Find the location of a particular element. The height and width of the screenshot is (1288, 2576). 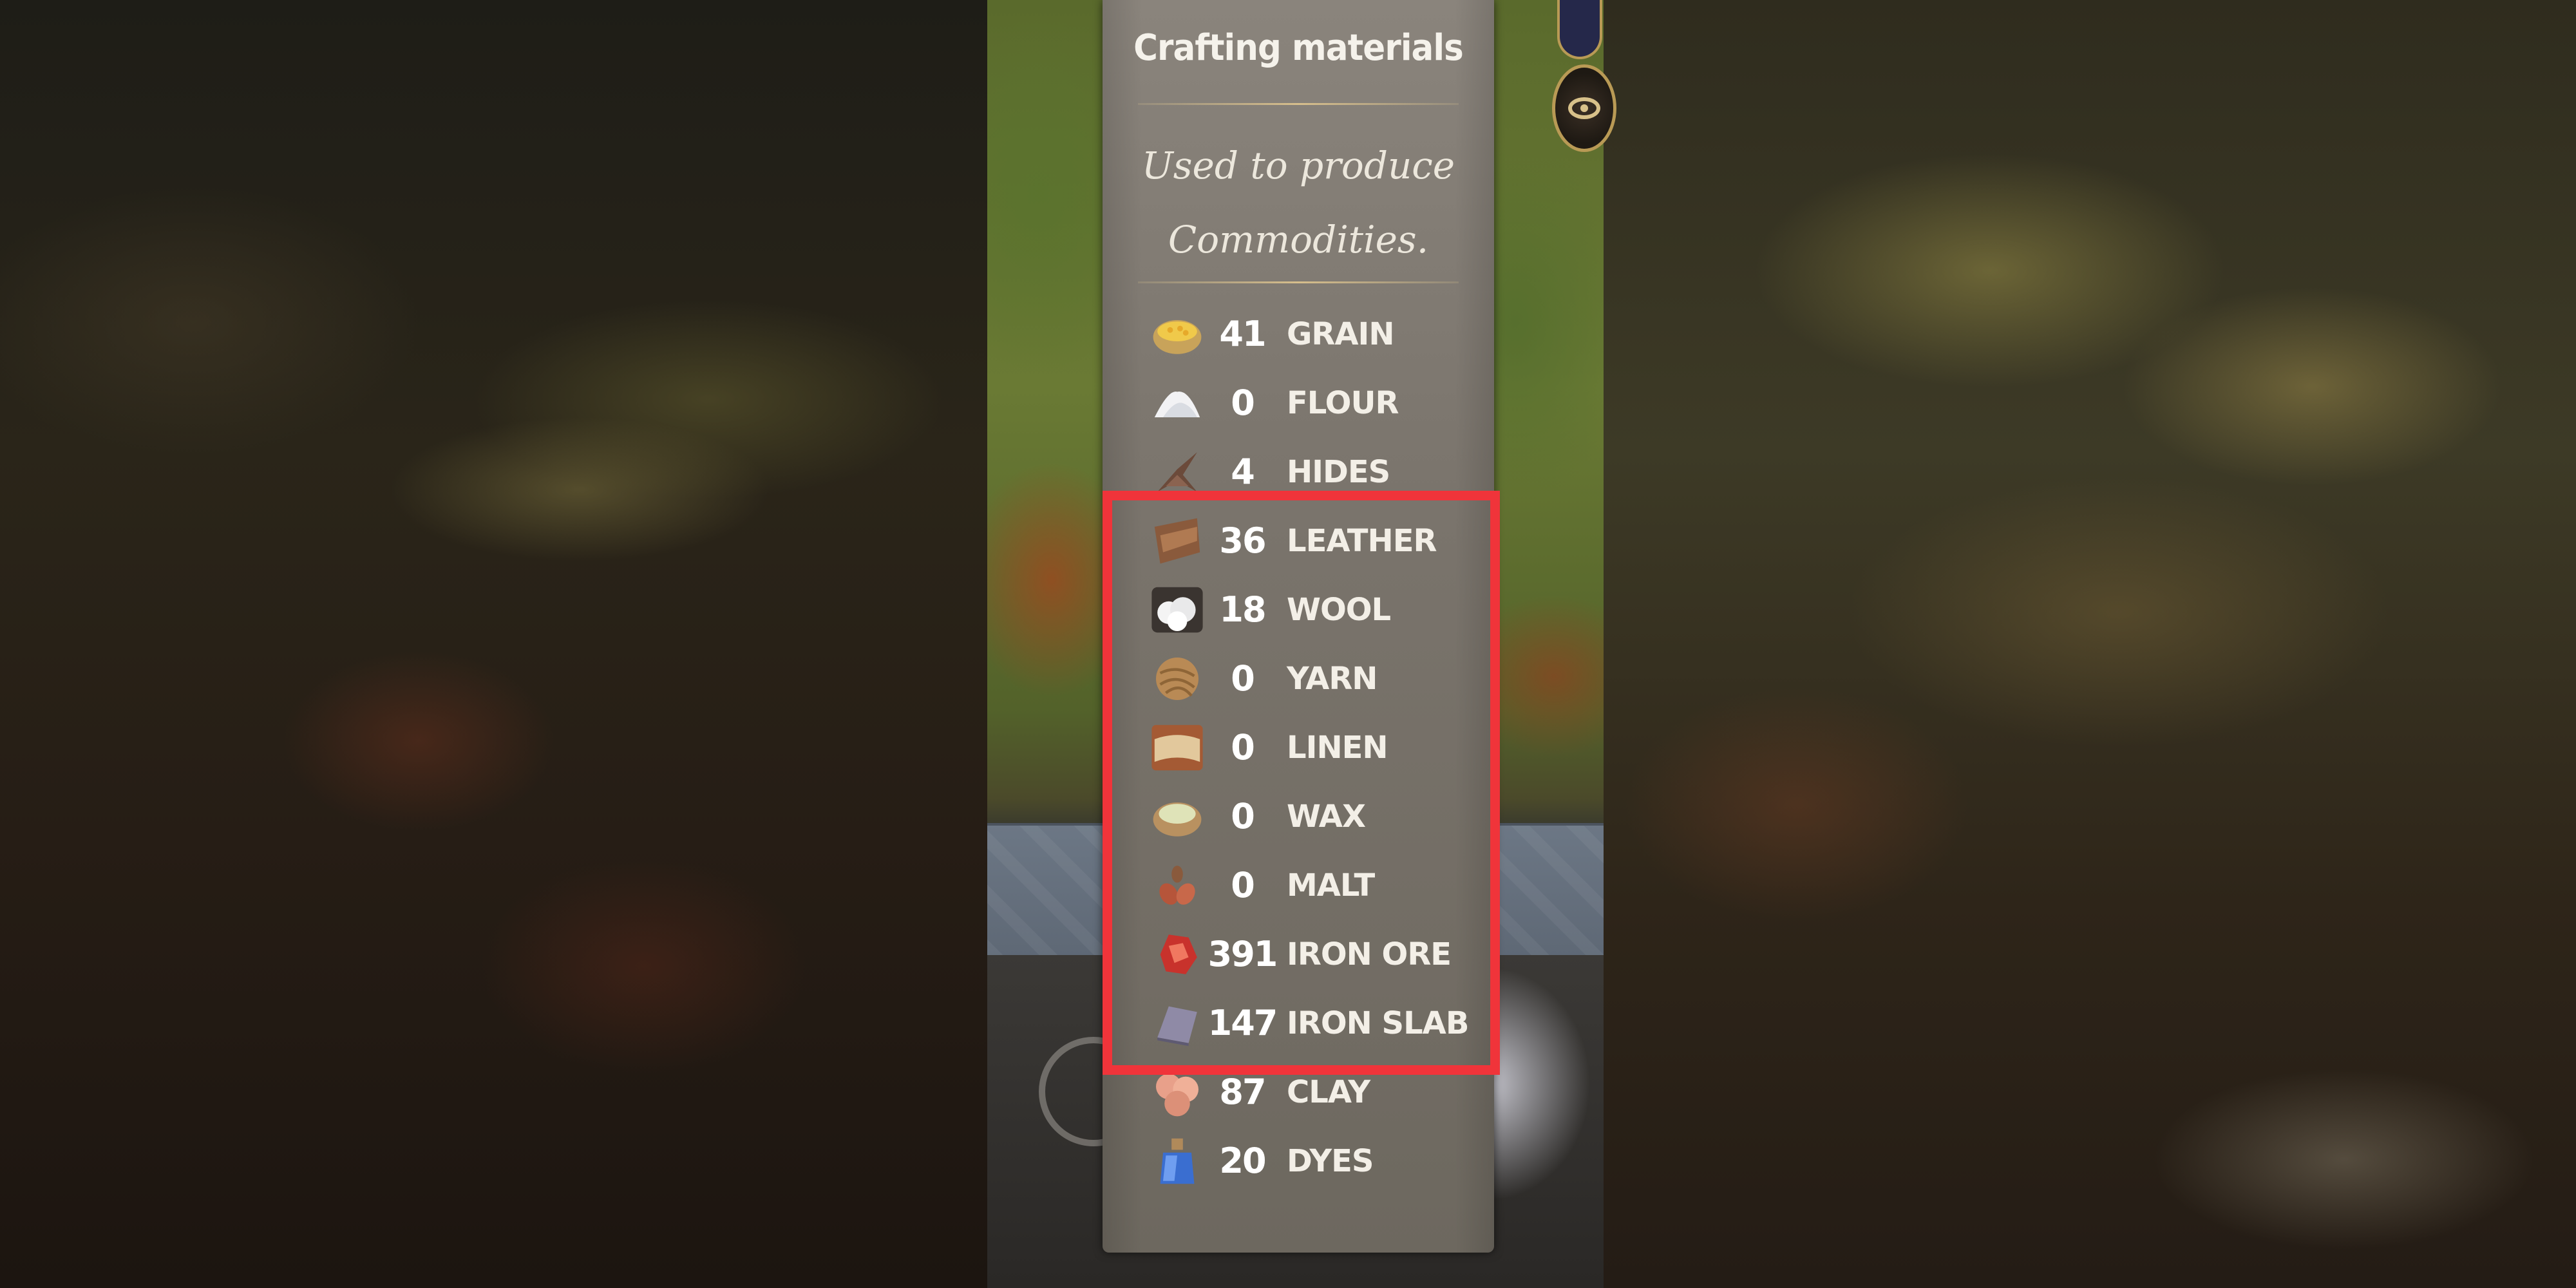

banner-emblem is located at coordinates (1579, 30).